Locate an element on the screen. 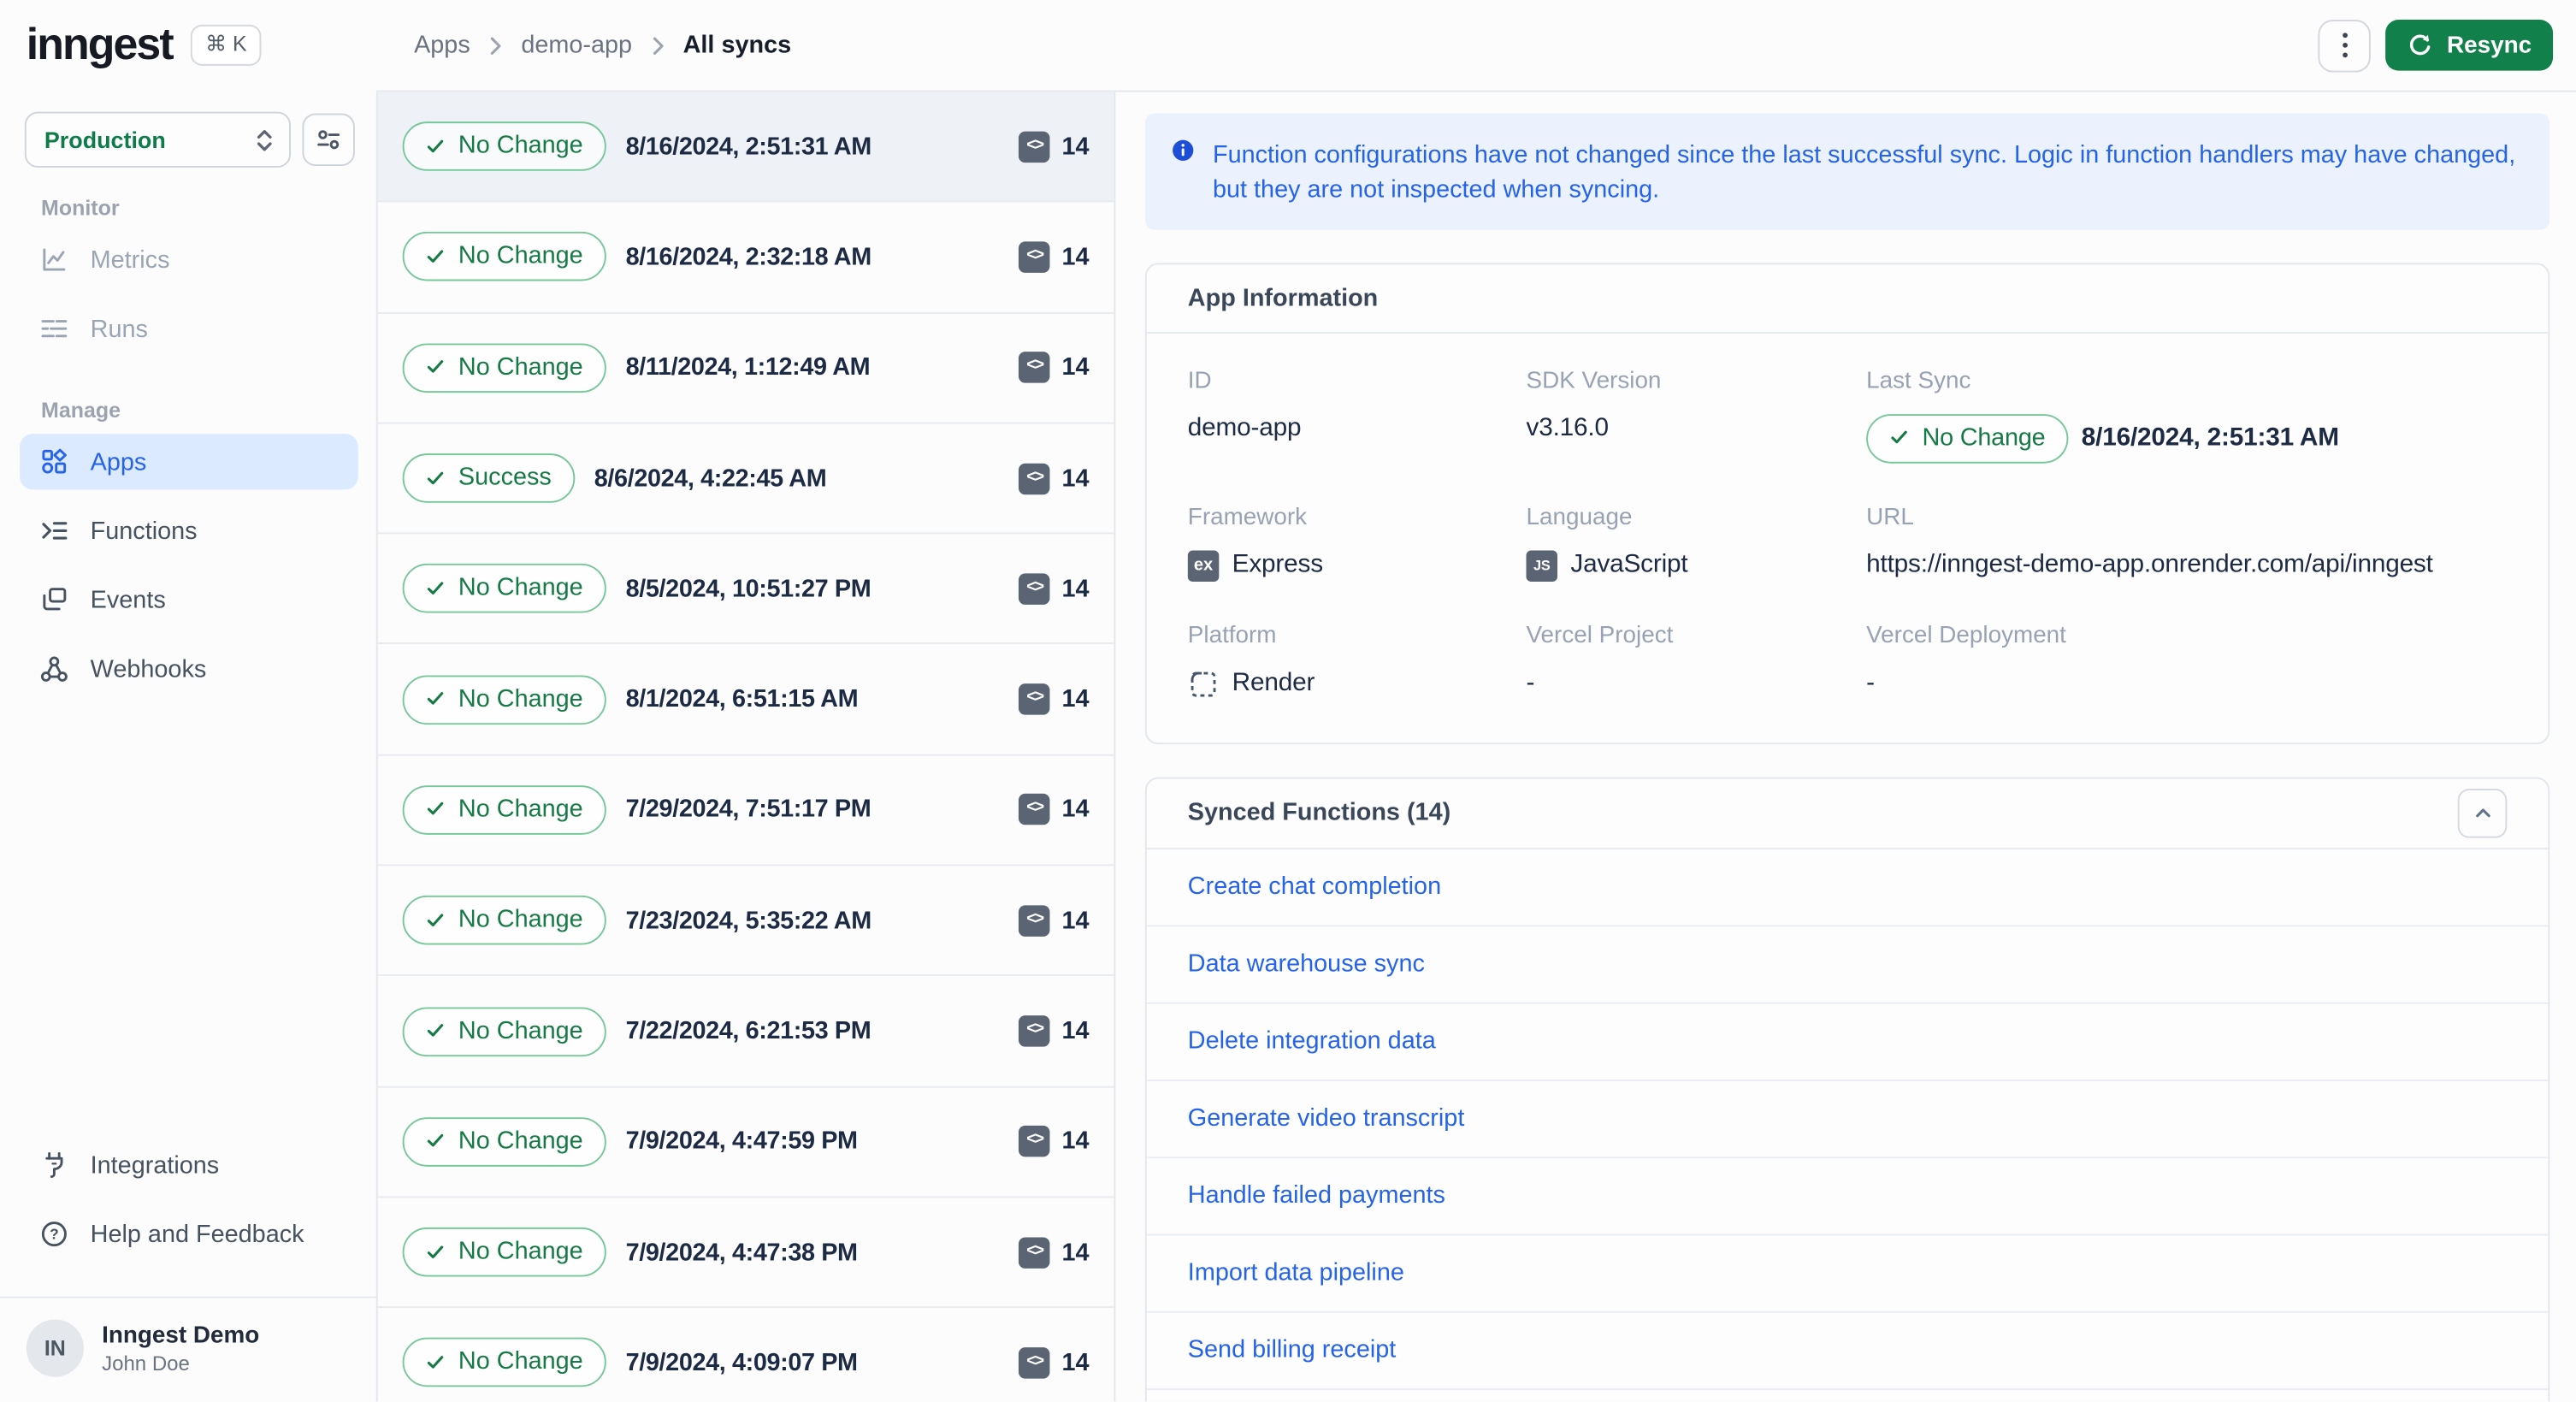 This screenshot has width=2576, height=1402. function-row: Send billing receipt is located at coordinates (1848, 1351).